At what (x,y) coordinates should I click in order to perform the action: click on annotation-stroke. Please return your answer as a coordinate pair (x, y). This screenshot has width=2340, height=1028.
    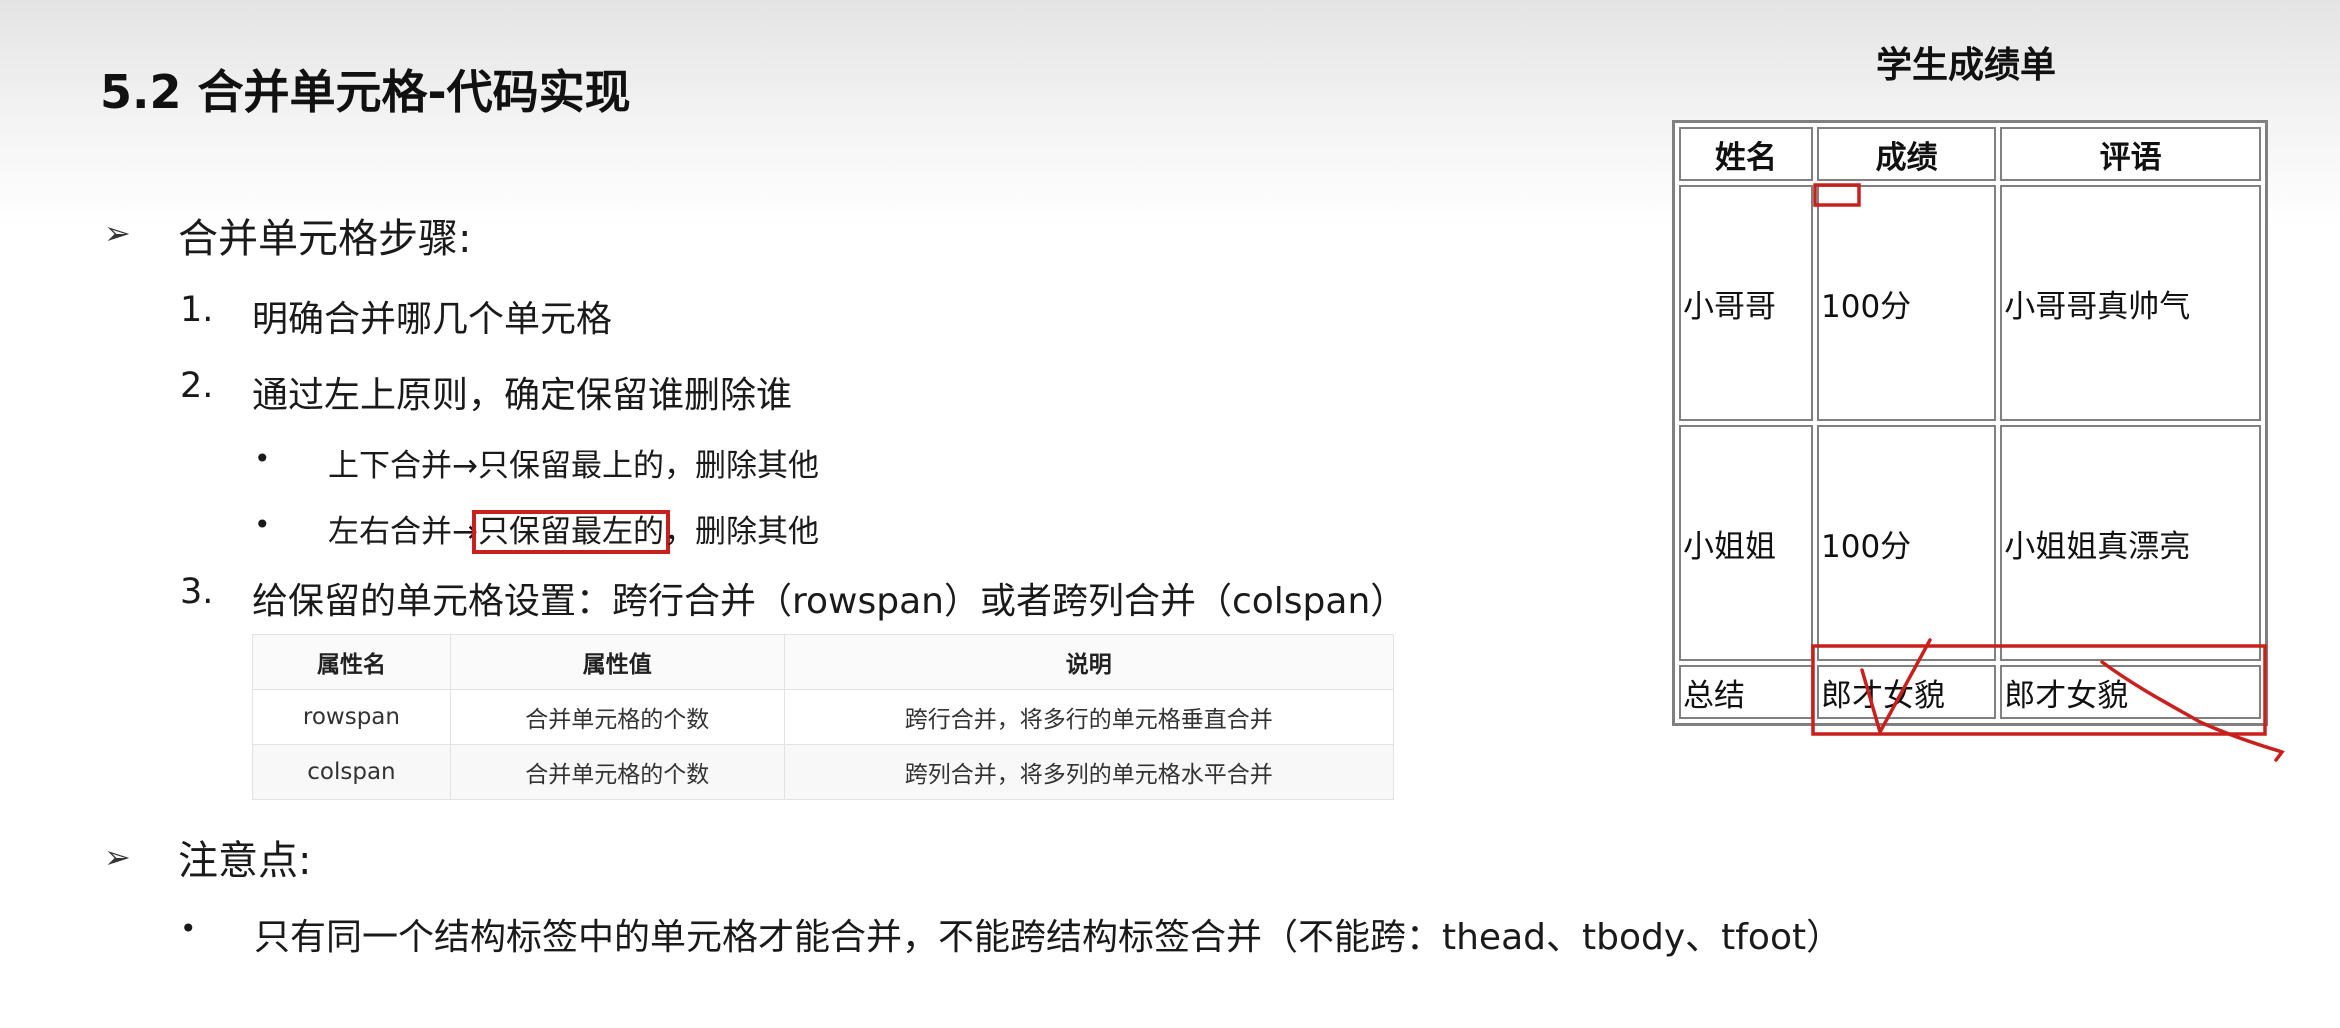
    Looking at the image, I should click on (2192, 711).